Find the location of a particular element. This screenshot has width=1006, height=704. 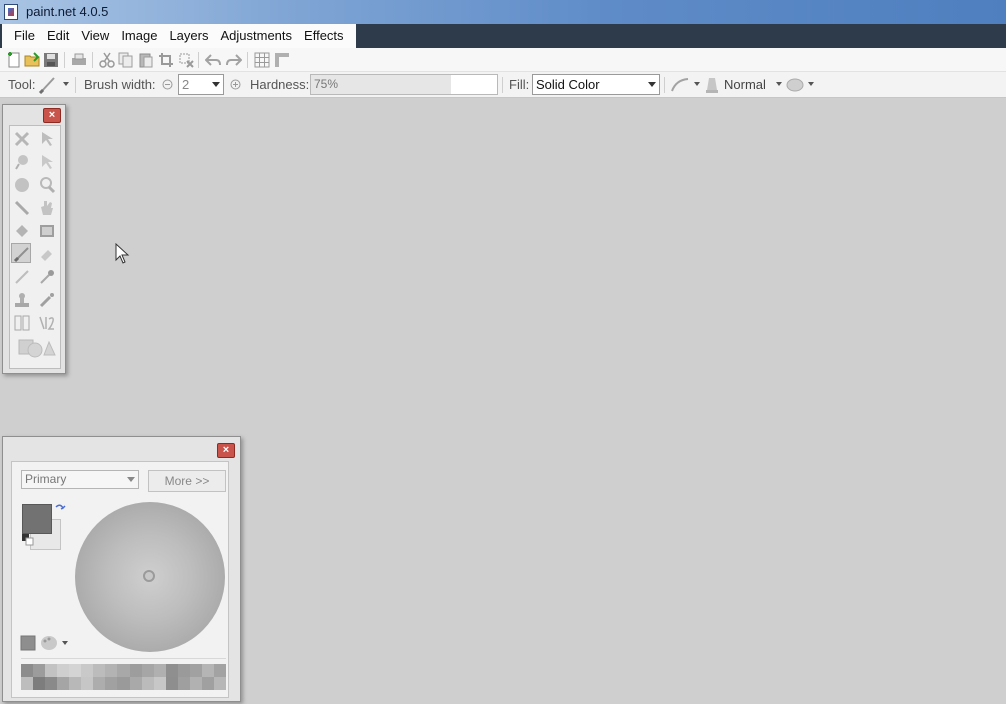

save-icon is located at coordinates (51, 60).